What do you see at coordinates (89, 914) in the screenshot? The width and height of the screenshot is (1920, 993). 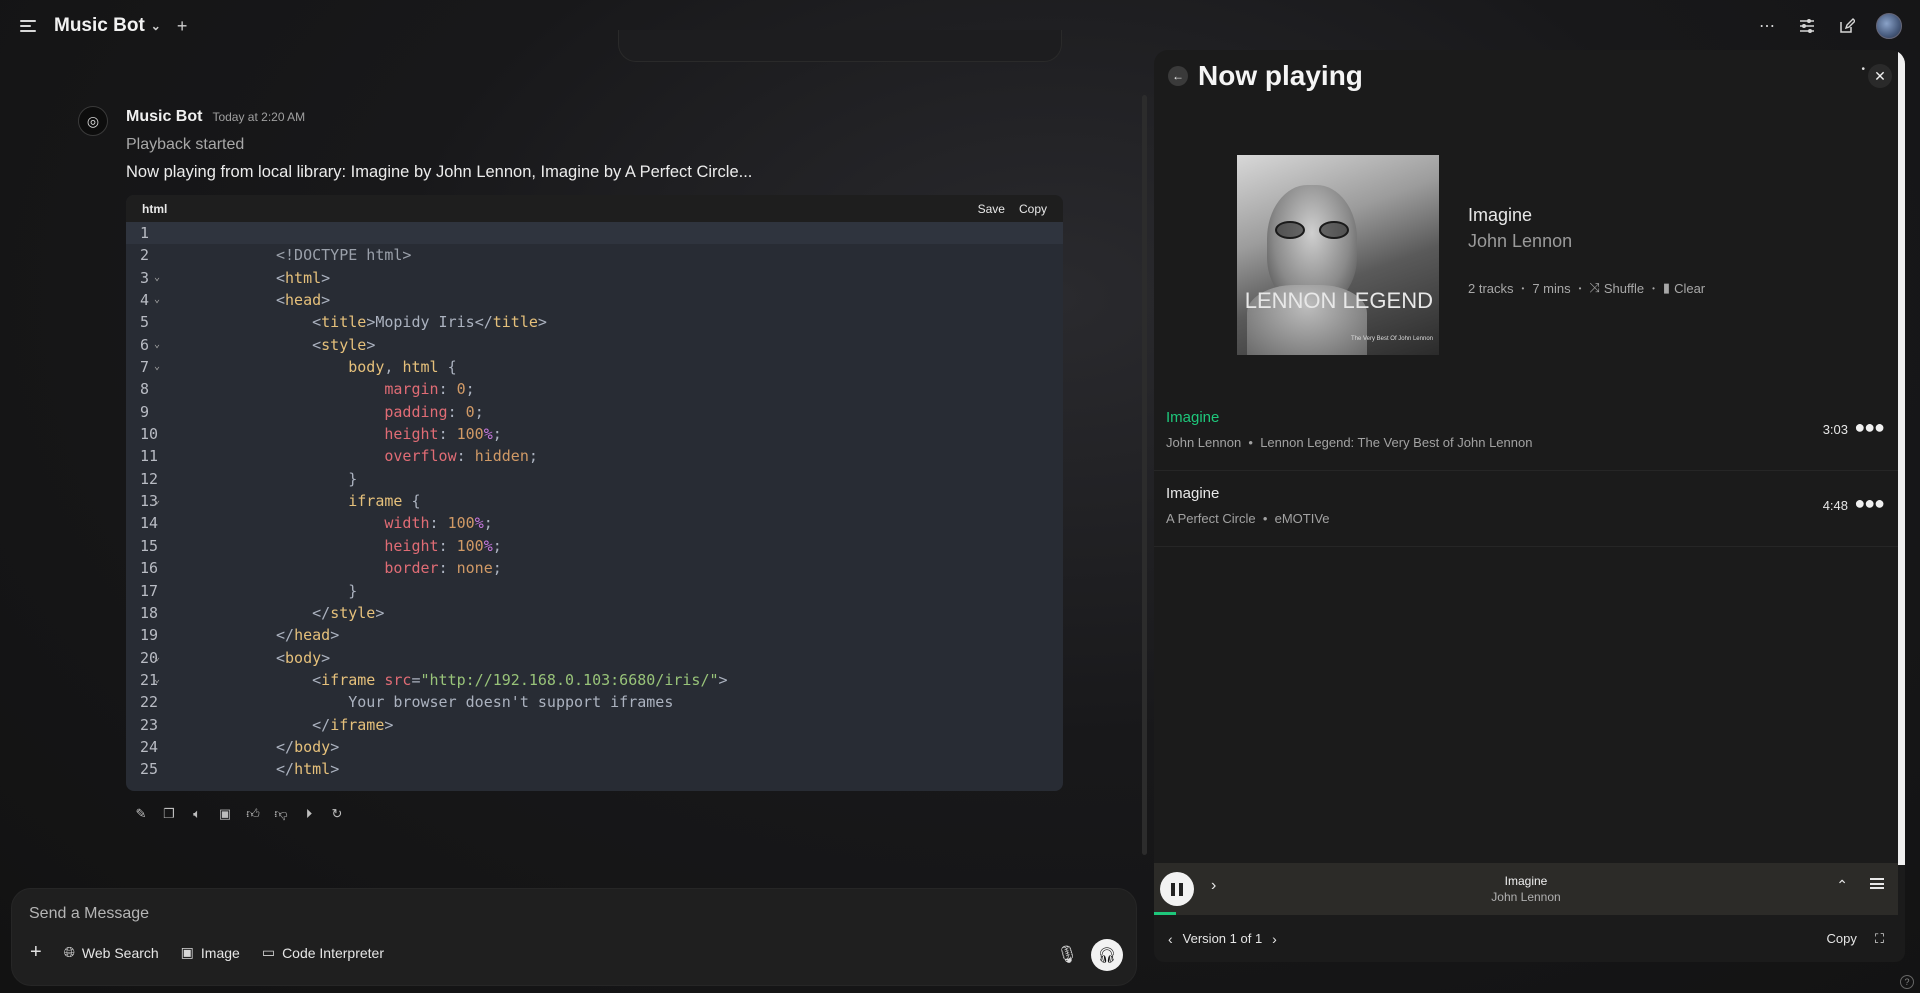 I see `message-input: Send a Message` at bounding box center [89, 914].